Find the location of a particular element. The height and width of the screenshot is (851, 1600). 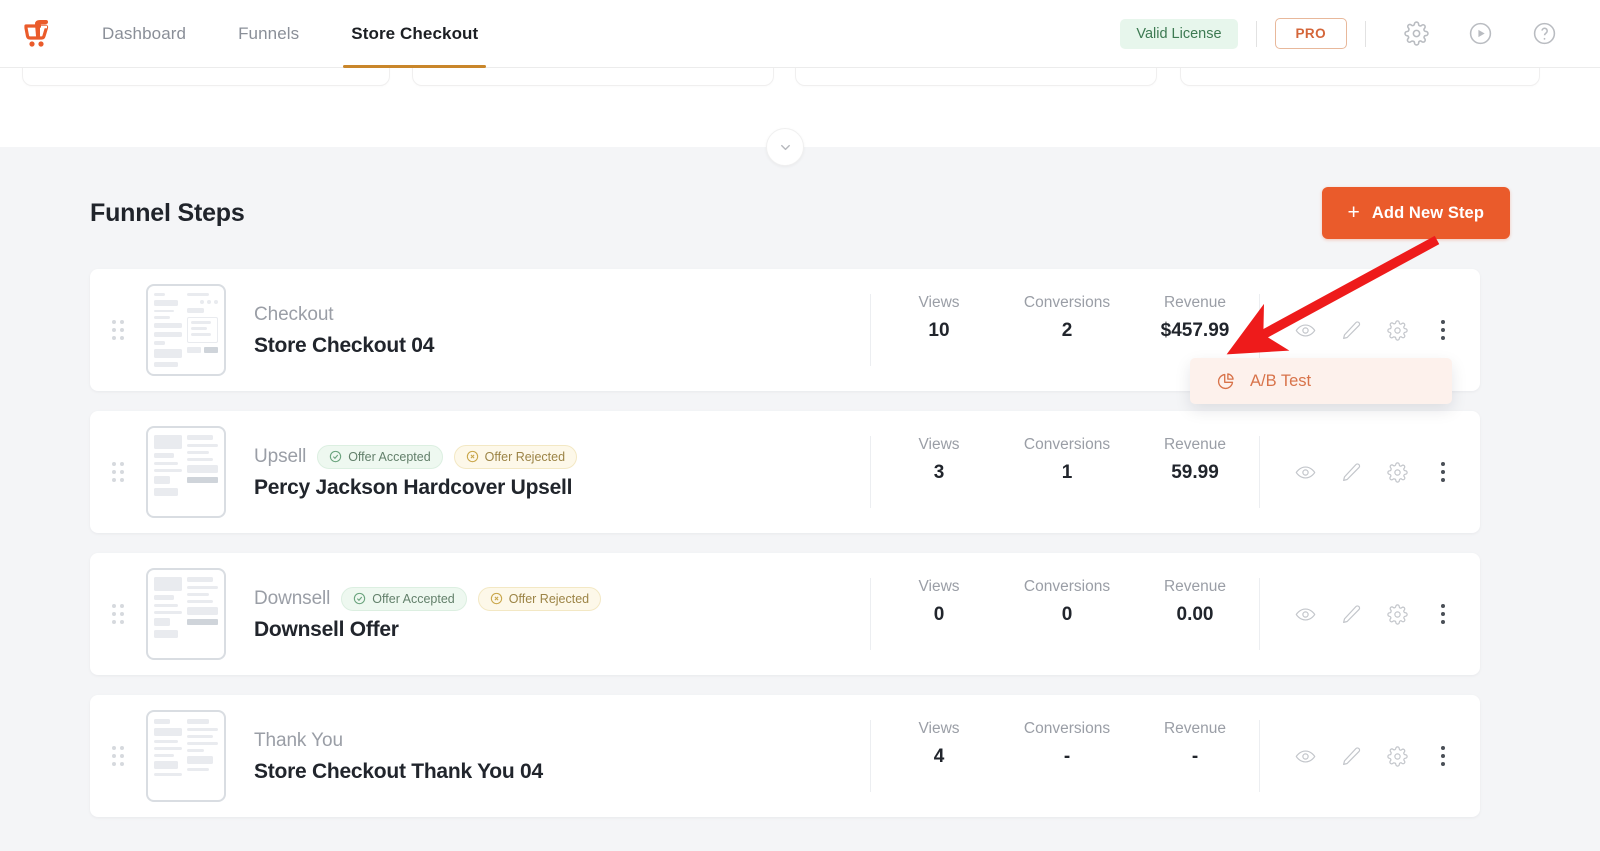

stat-views: Views 10 is located at coordinates (939, 318).